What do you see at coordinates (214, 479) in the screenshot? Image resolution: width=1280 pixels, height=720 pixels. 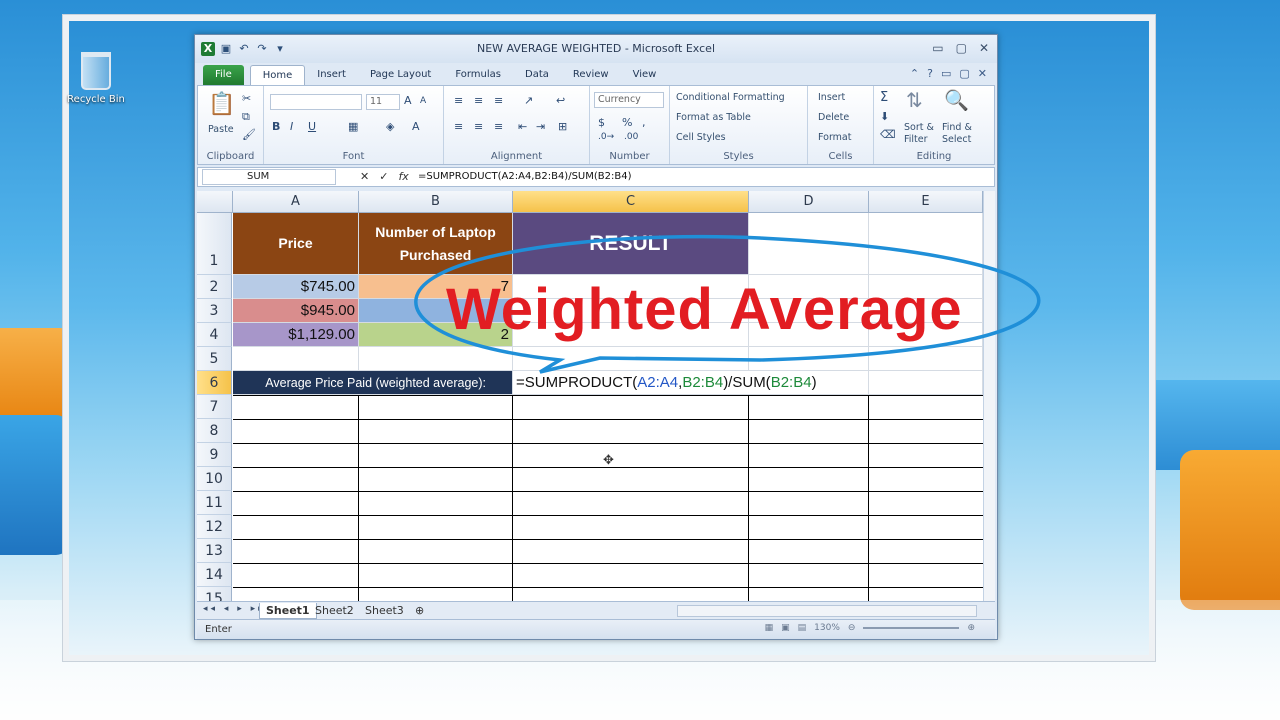 I see `row-header-10: 10` at bounding box center [214, 479].